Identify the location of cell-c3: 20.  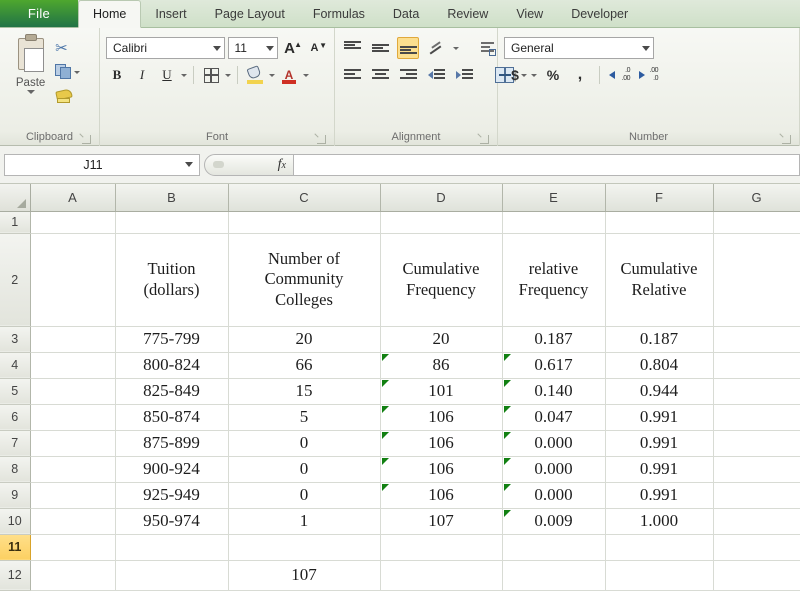
(304, 339).